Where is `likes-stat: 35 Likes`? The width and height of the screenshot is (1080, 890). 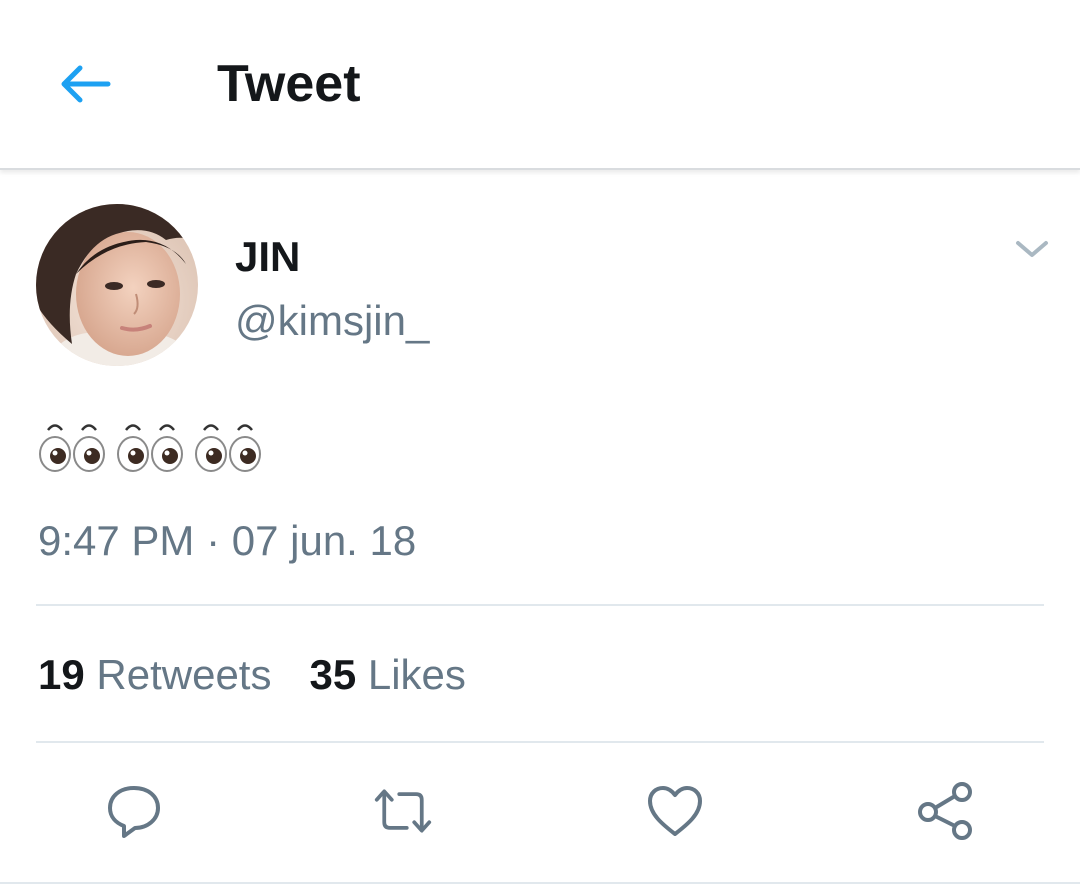
likes-stat: 35 Likes is located at coordinates (387, 675).